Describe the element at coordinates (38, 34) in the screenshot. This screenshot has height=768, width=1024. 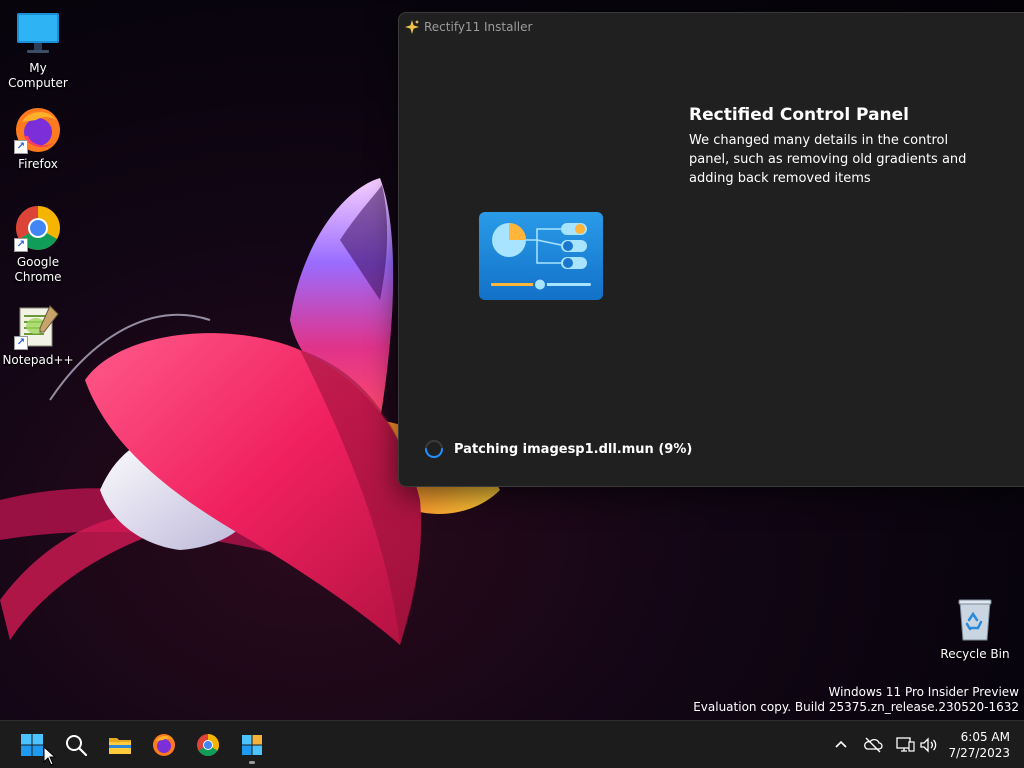
I see `computer-icon` at that location.